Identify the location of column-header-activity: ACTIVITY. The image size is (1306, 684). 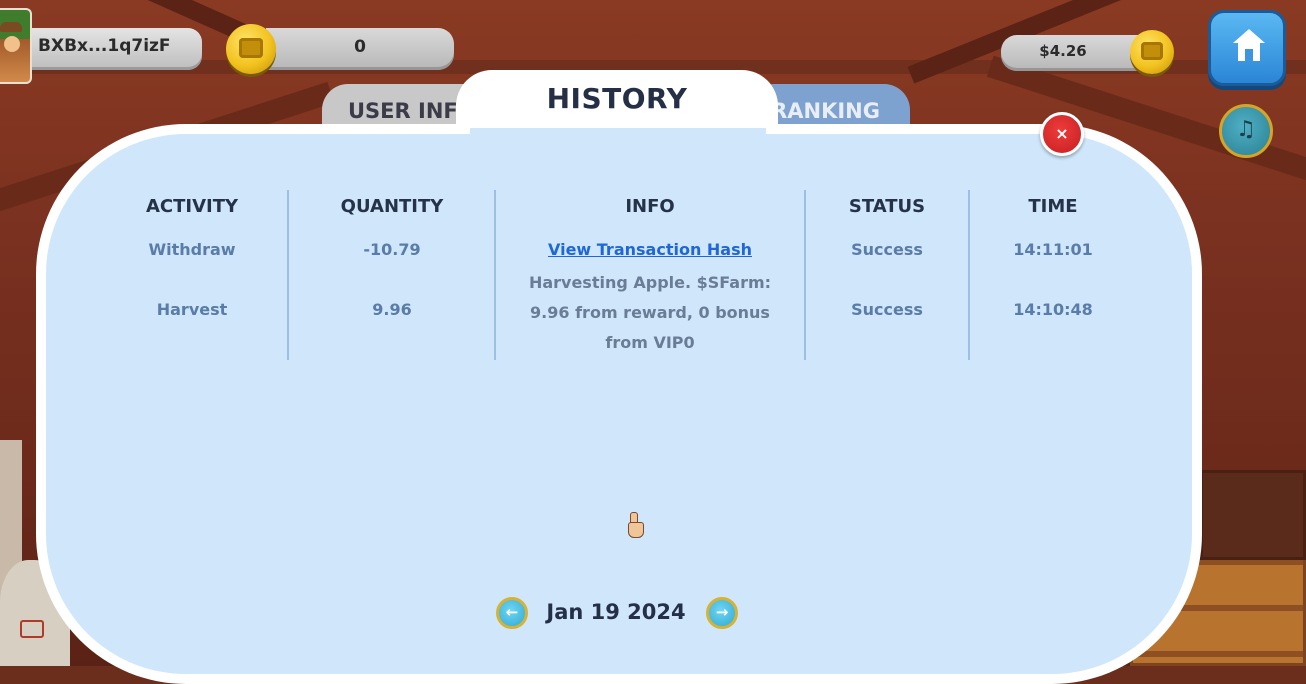
(192, 206).